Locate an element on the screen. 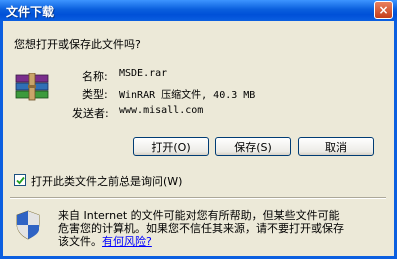 This screenshot has width=397, height=259. open-button: 打开(O) is located at coordinates (171, 146).